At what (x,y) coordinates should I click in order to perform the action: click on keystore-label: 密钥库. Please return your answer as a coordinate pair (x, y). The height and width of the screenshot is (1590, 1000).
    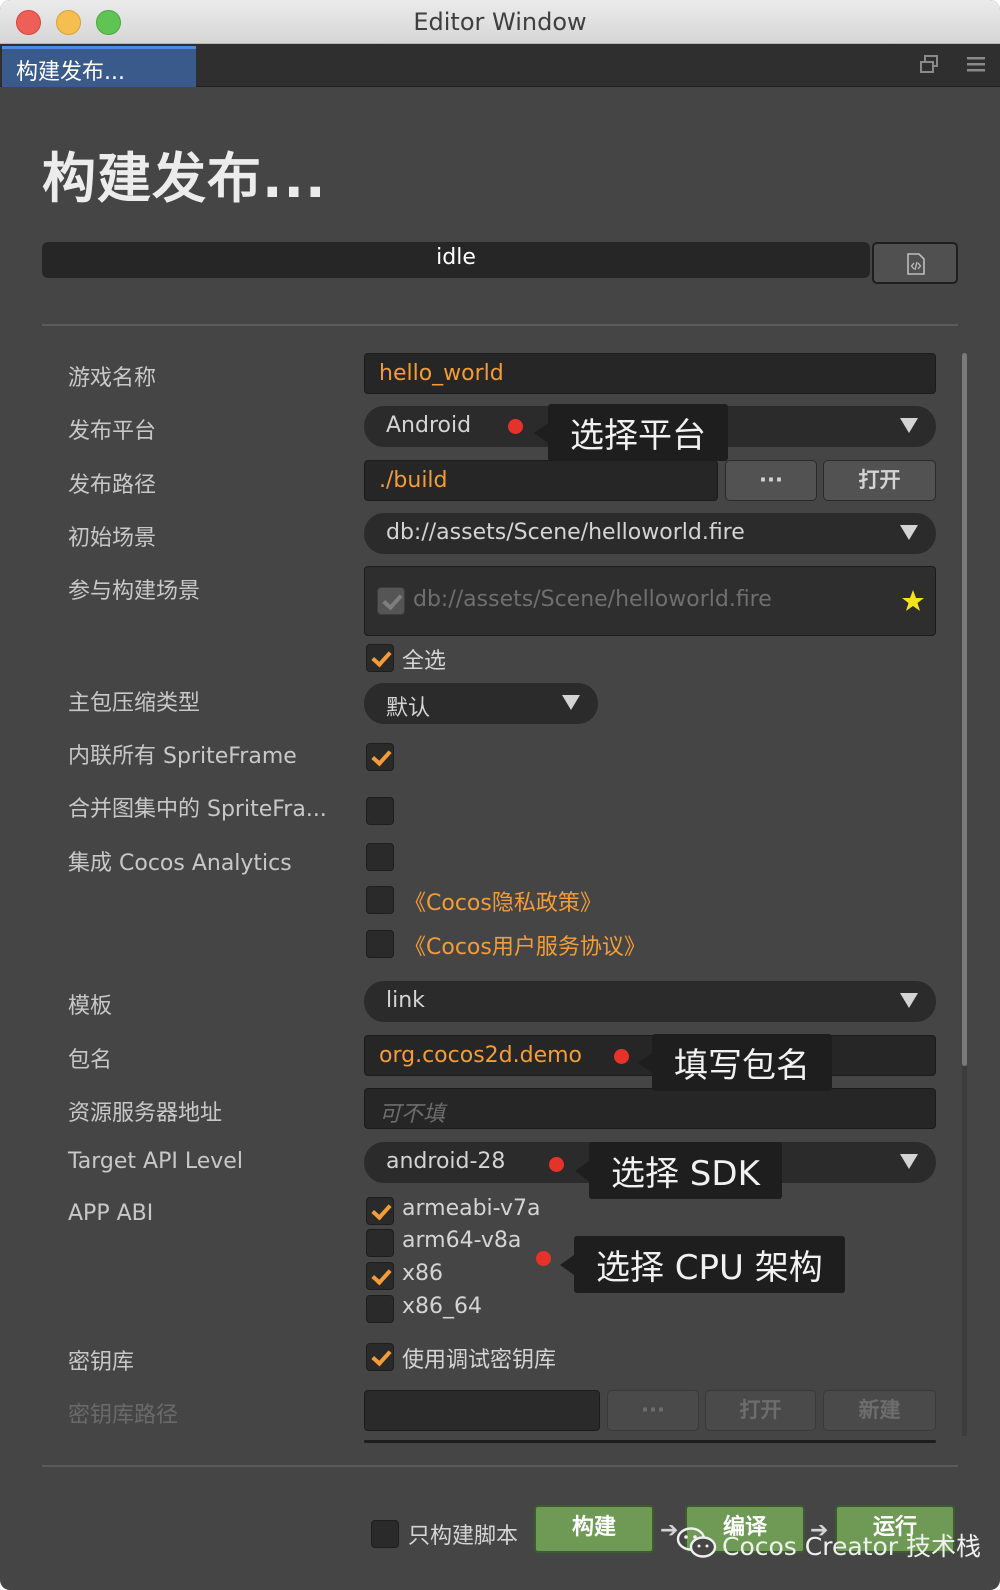
    Looking at the image, I should click on (101, 1362).